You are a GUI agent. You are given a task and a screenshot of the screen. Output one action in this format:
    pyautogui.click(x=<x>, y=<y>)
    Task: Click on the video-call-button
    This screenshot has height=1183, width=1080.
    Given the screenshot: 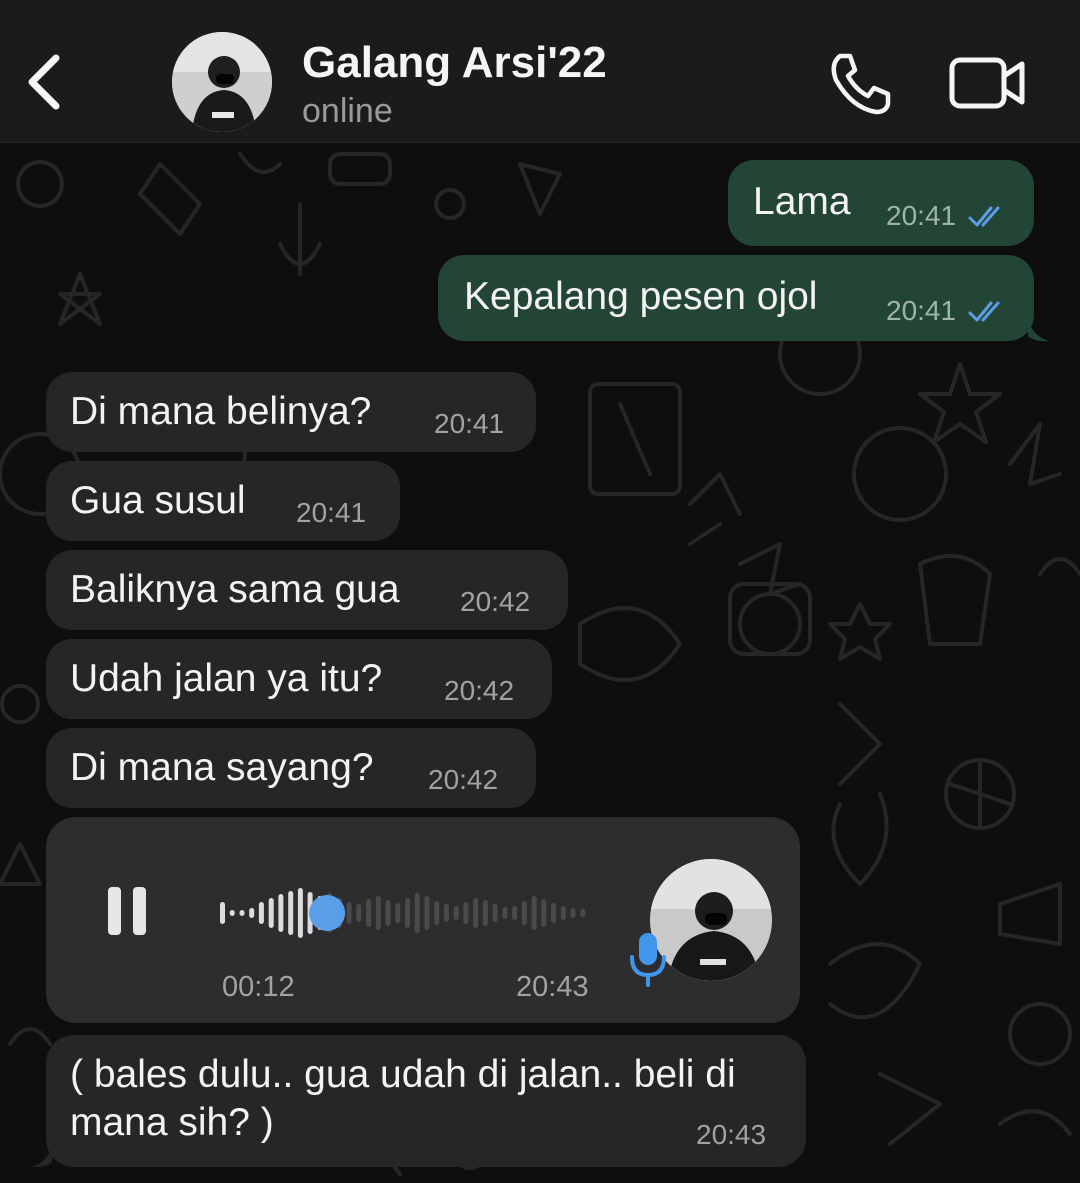 What is the action you would take?
    pyautogui.click(x=988, y=83)
    